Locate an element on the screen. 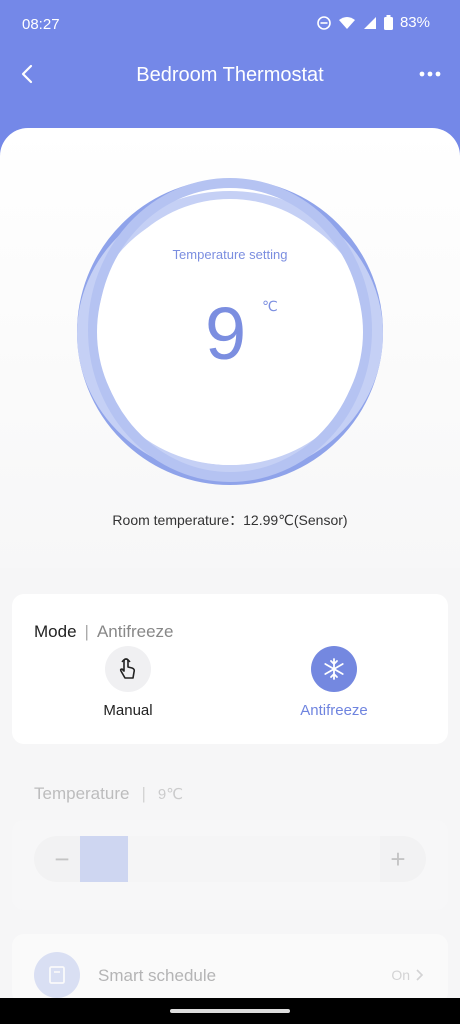 The image size is (460, 1024). smart-schedule-status: On is located at coordinates (407, 975).